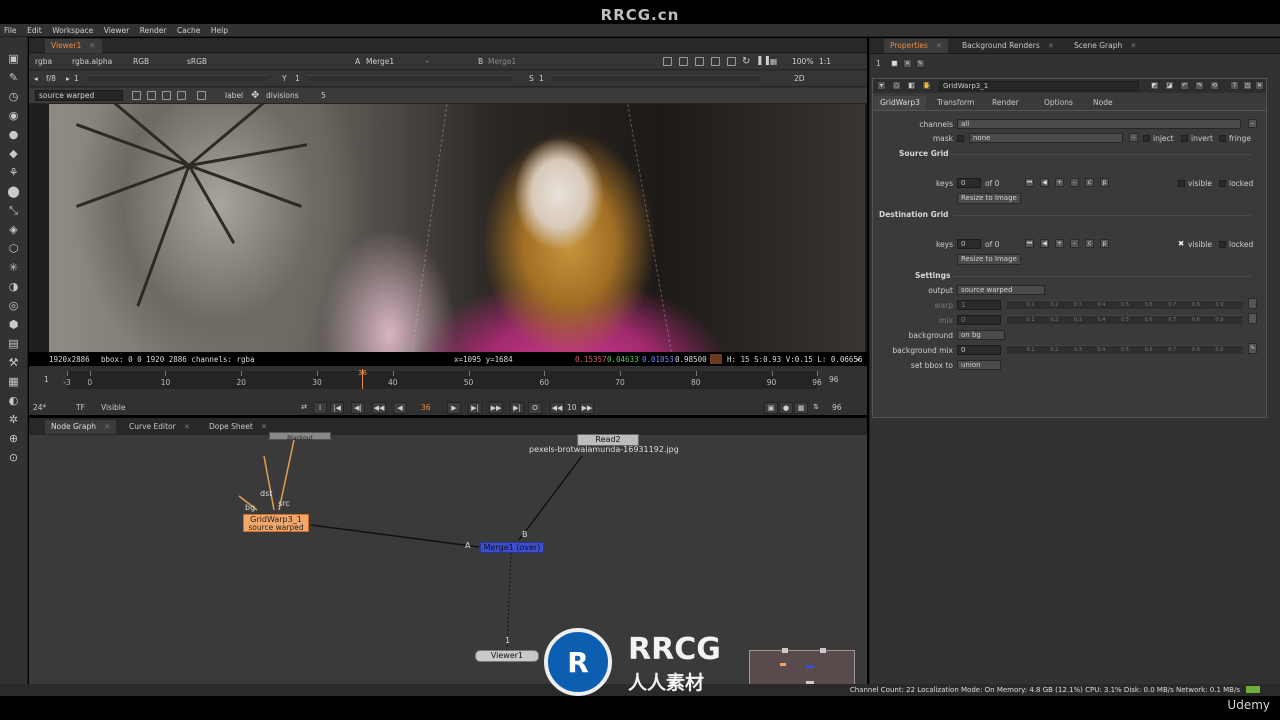 The image size is (1280, 720). Describe the element at coordinates (878, 63) in the screenshot. I see `max-panels-field: 1` at that location.